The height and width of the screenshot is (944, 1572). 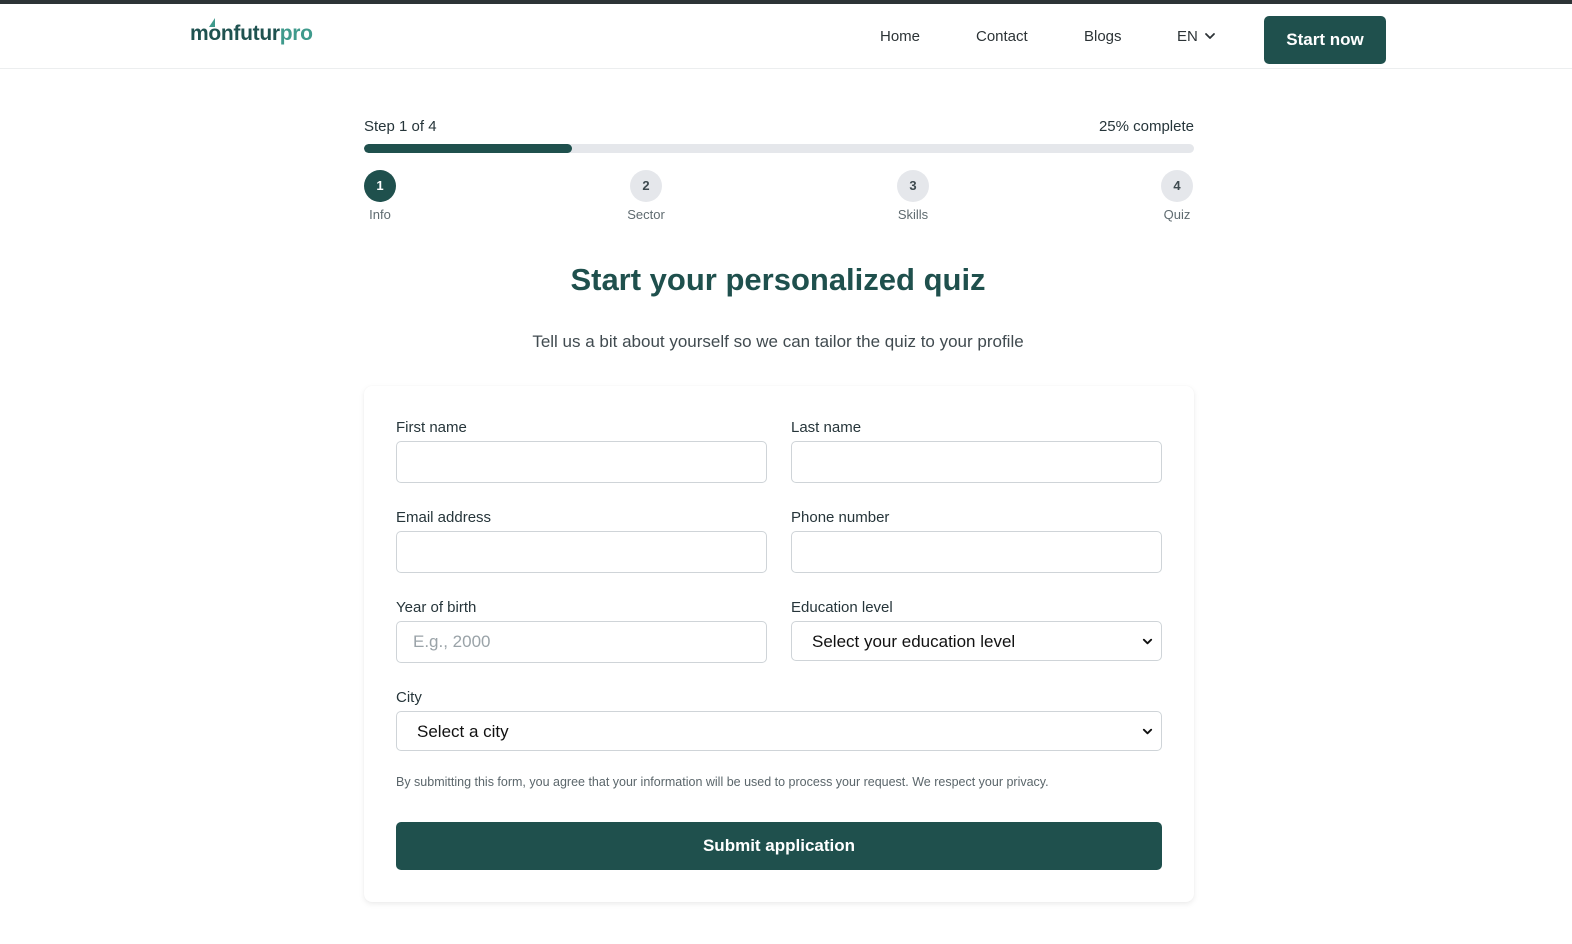 I want to click on logo-mark-icon, so click(x=212, y=22).